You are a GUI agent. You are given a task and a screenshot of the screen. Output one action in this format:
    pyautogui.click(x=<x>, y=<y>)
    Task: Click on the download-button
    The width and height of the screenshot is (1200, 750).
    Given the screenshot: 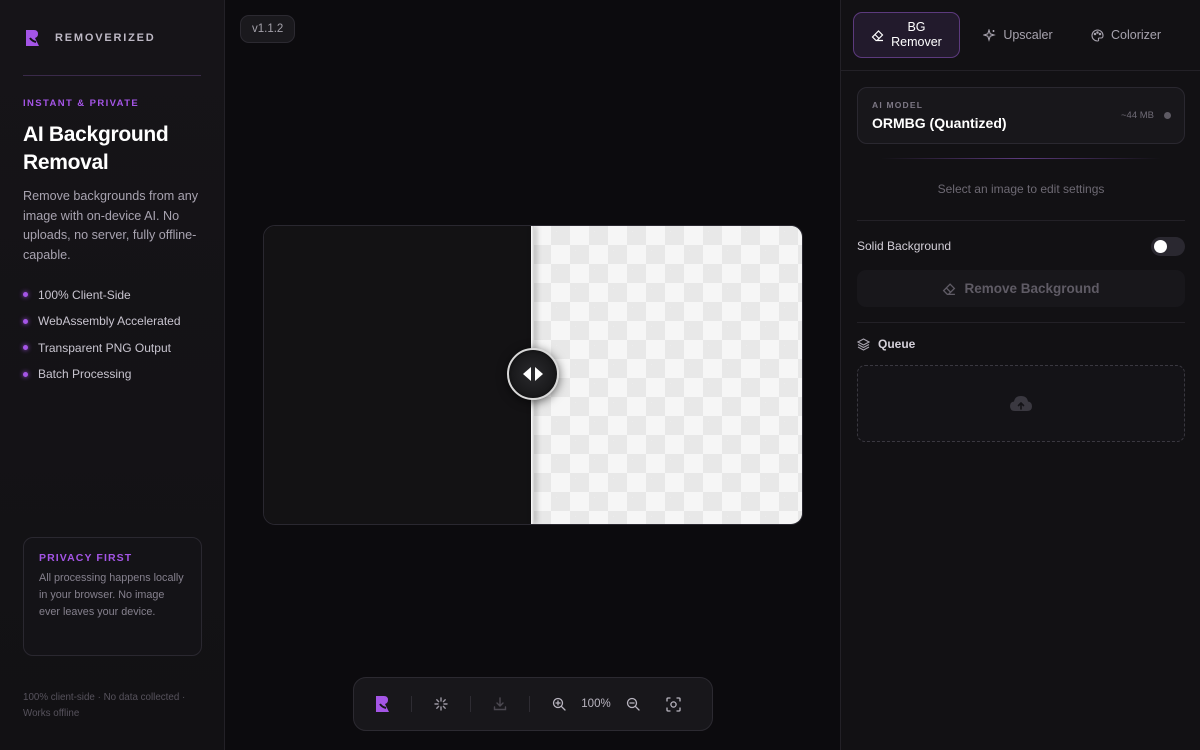 What is the action you would take?
    pyautogui.click(x=500, y=704)
    